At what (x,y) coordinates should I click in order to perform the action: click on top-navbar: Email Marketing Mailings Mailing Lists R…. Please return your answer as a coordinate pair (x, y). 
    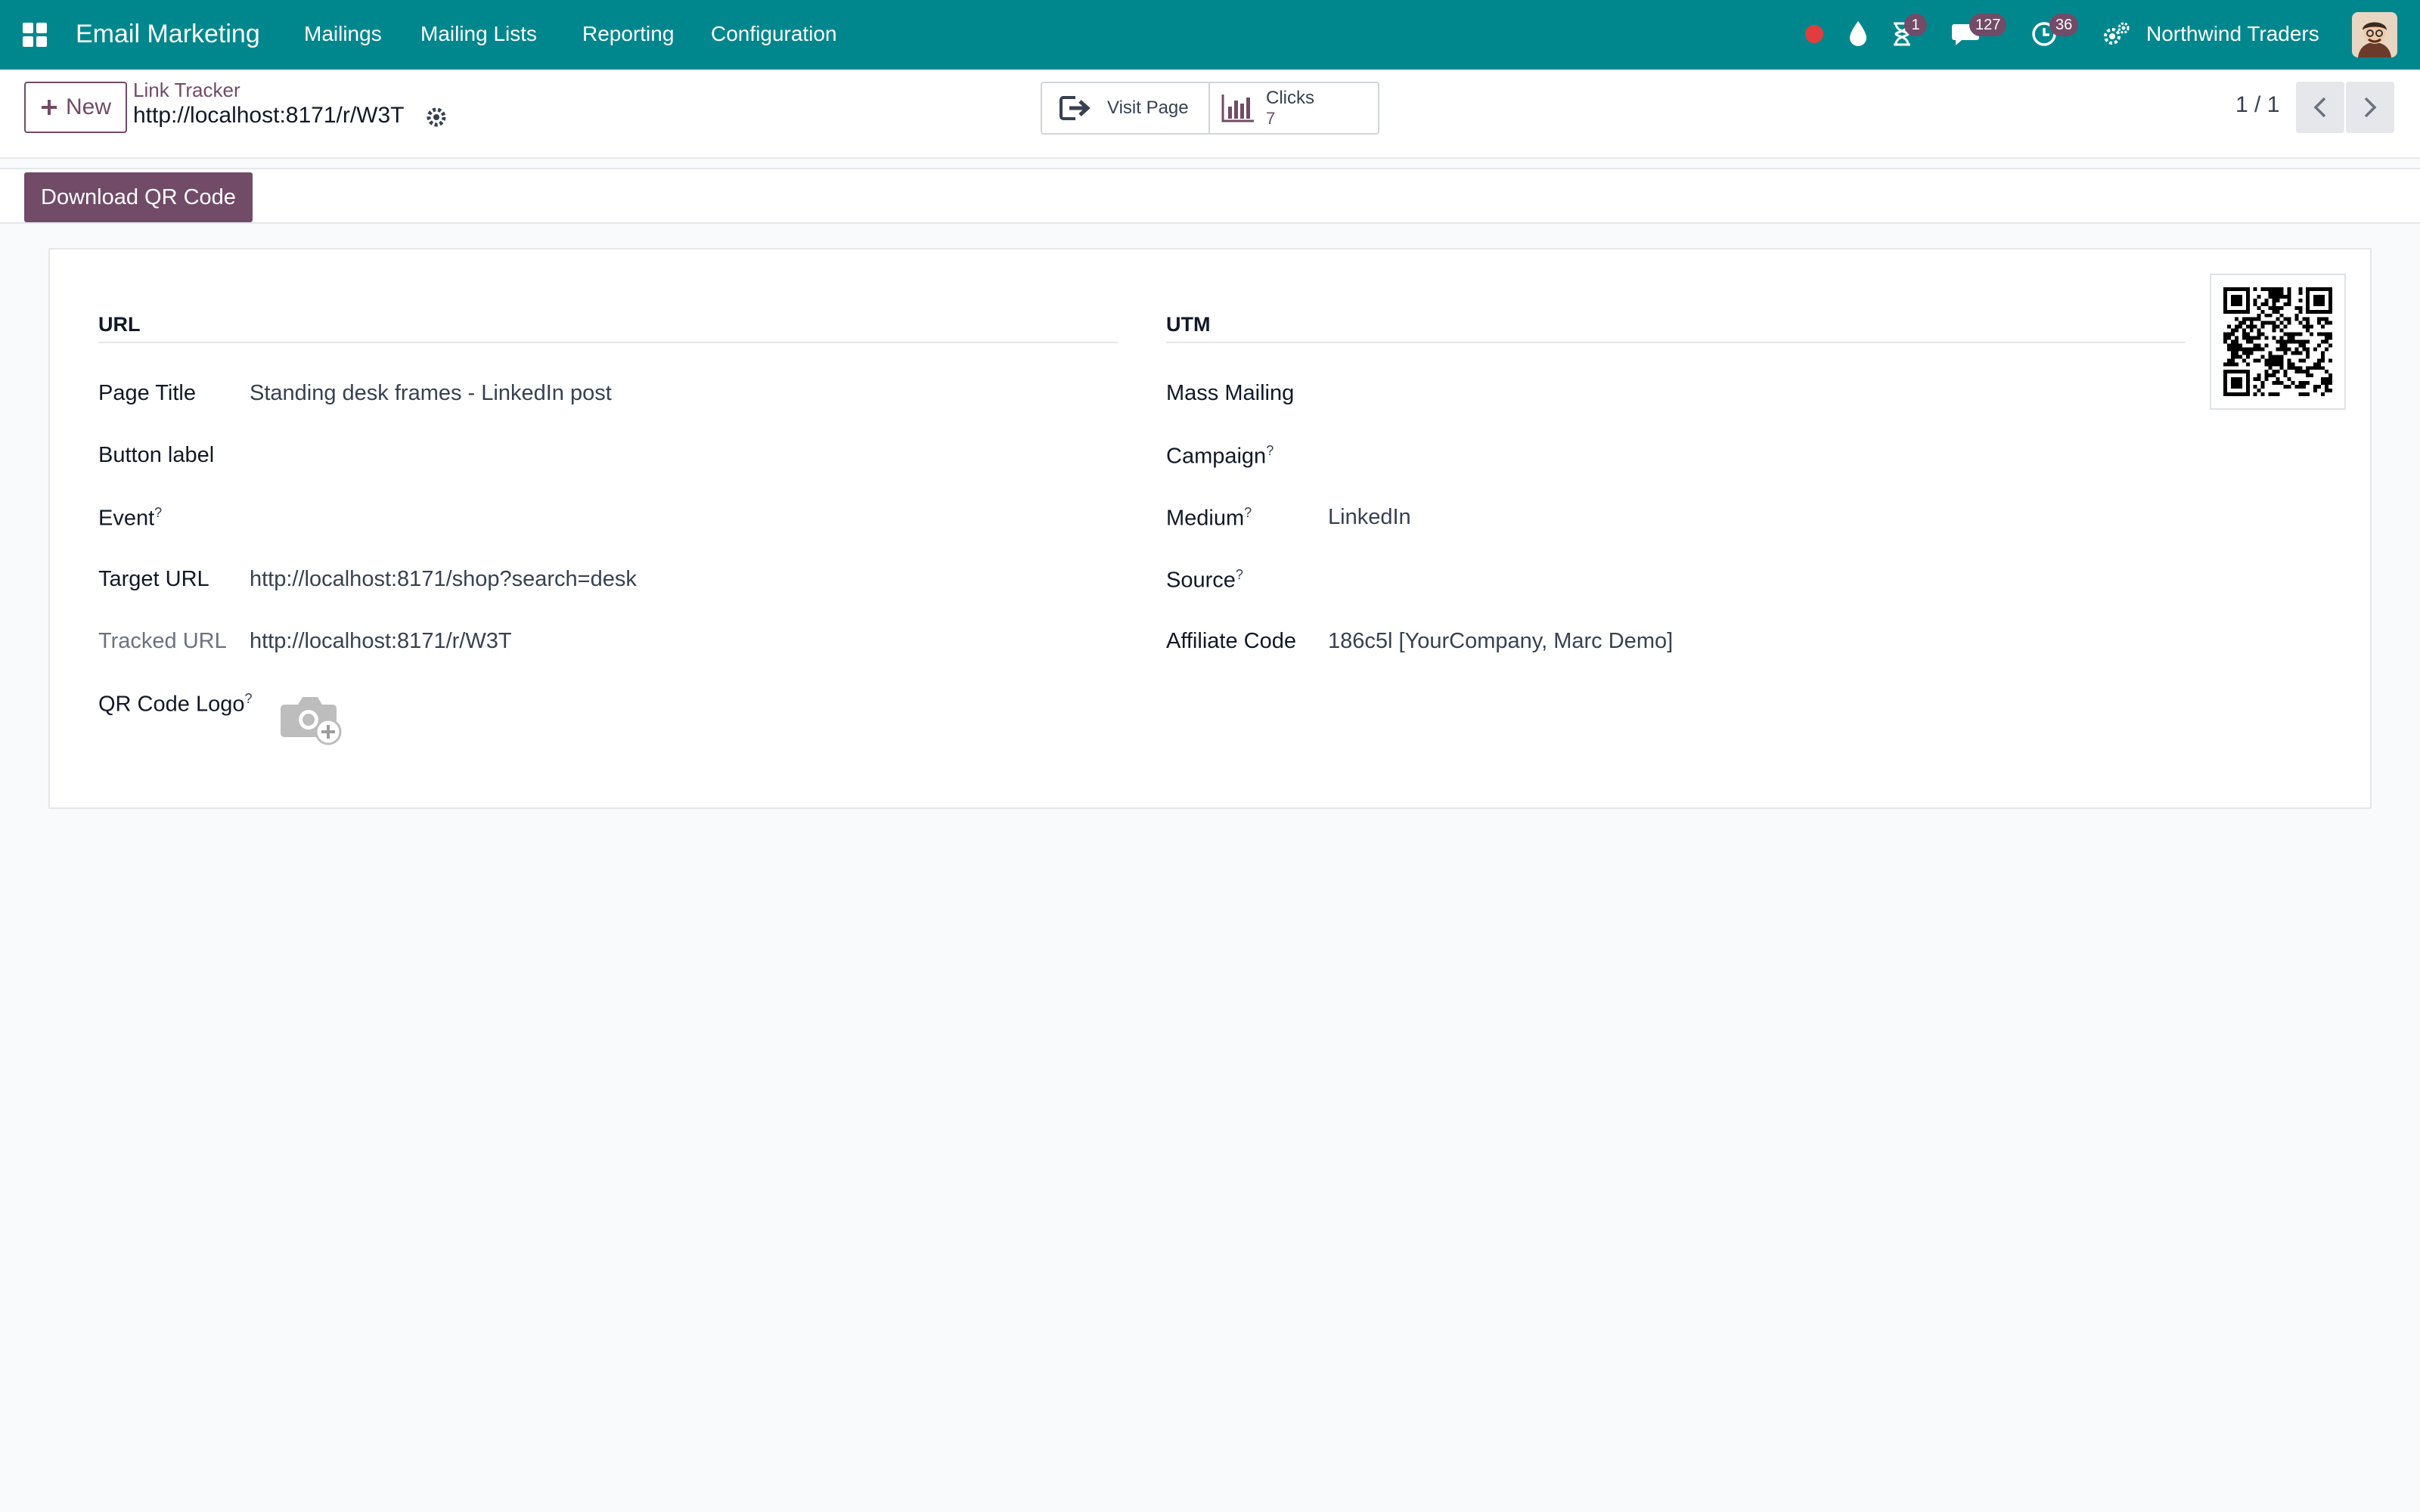
    Looking at the image, I should click on (1210, 35).